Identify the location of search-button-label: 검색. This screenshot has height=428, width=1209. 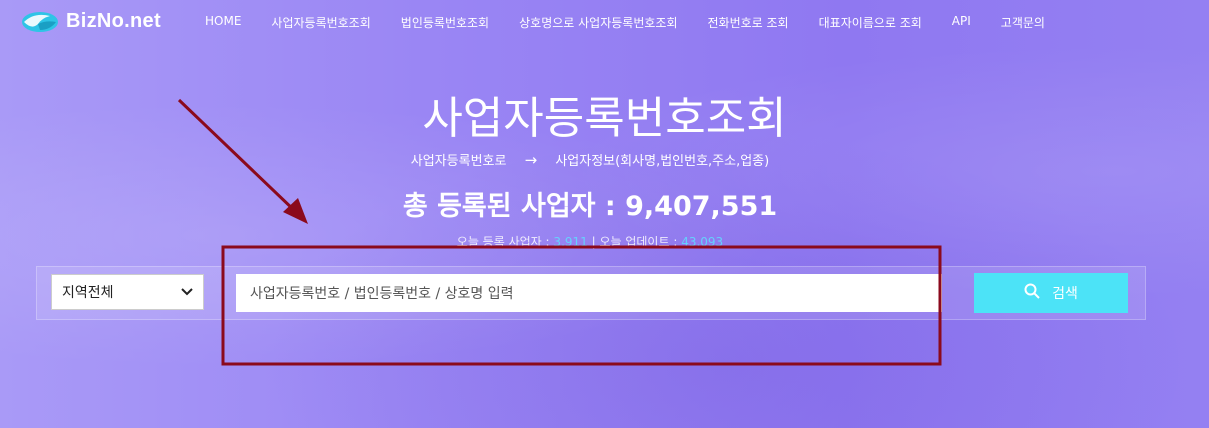
(1065, 294).